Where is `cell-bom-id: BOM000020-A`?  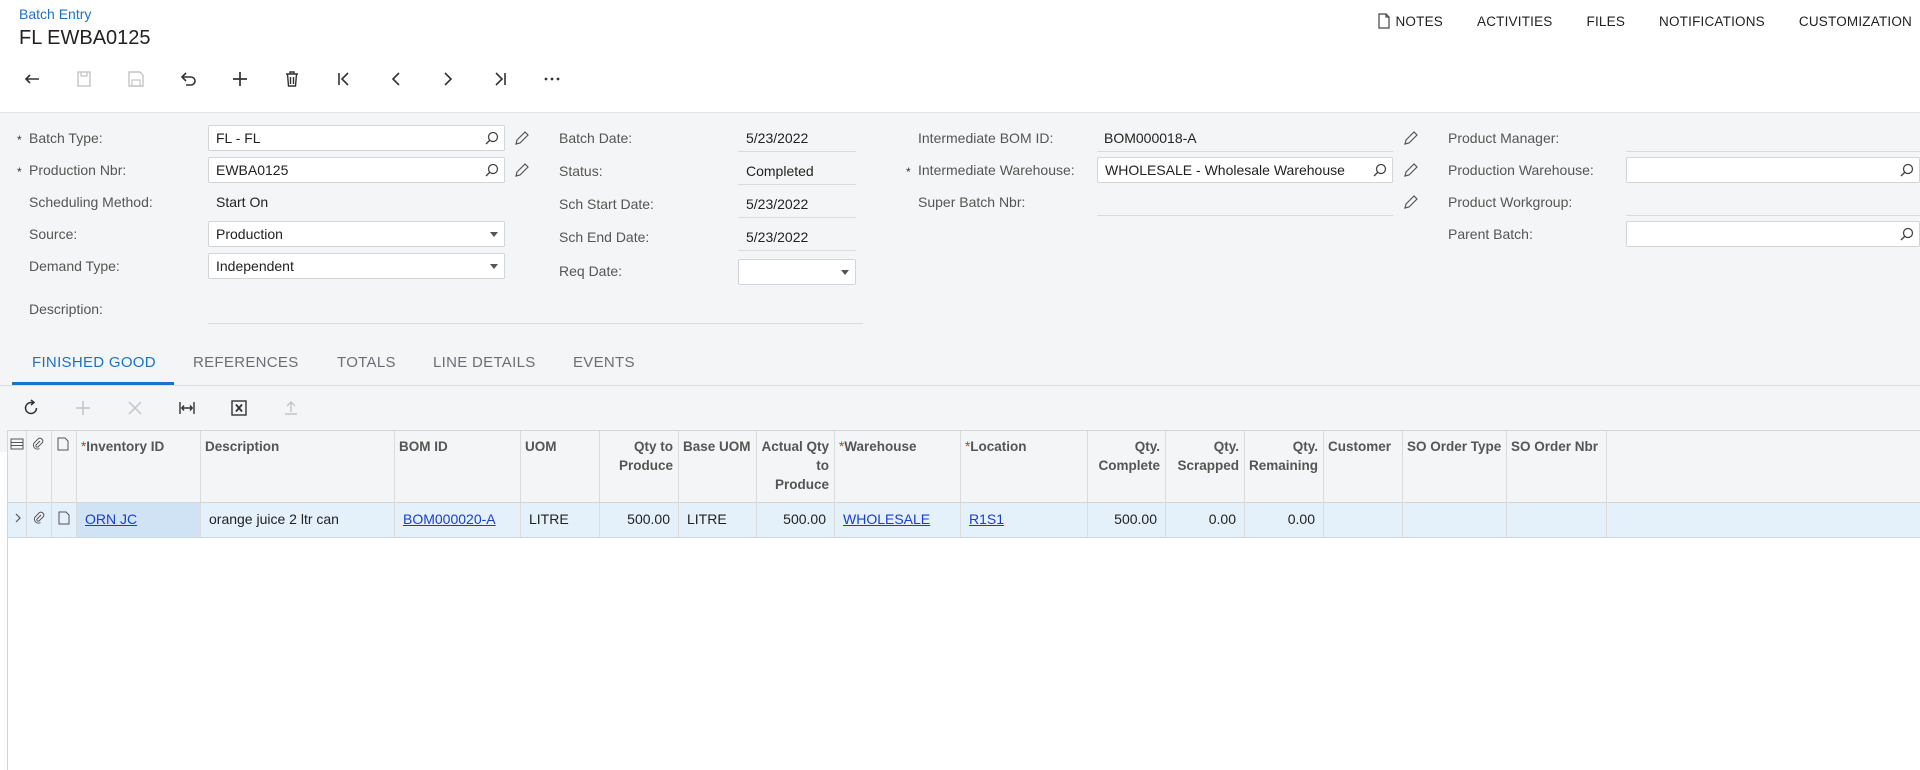
cell-bom-id: BOM000020-A is located at coordinates (458, 520).